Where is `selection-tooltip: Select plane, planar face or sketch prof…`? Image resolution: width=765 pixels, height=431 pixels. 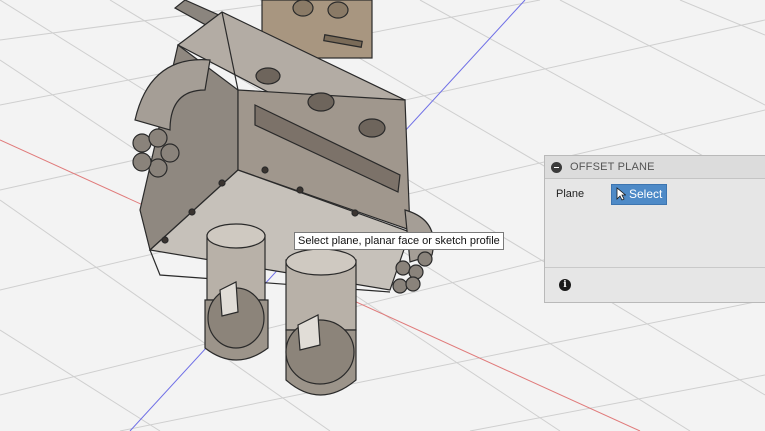
selection-tooltip: Select plane, planar face or sketch prof… is located at coordinates (399, 241).